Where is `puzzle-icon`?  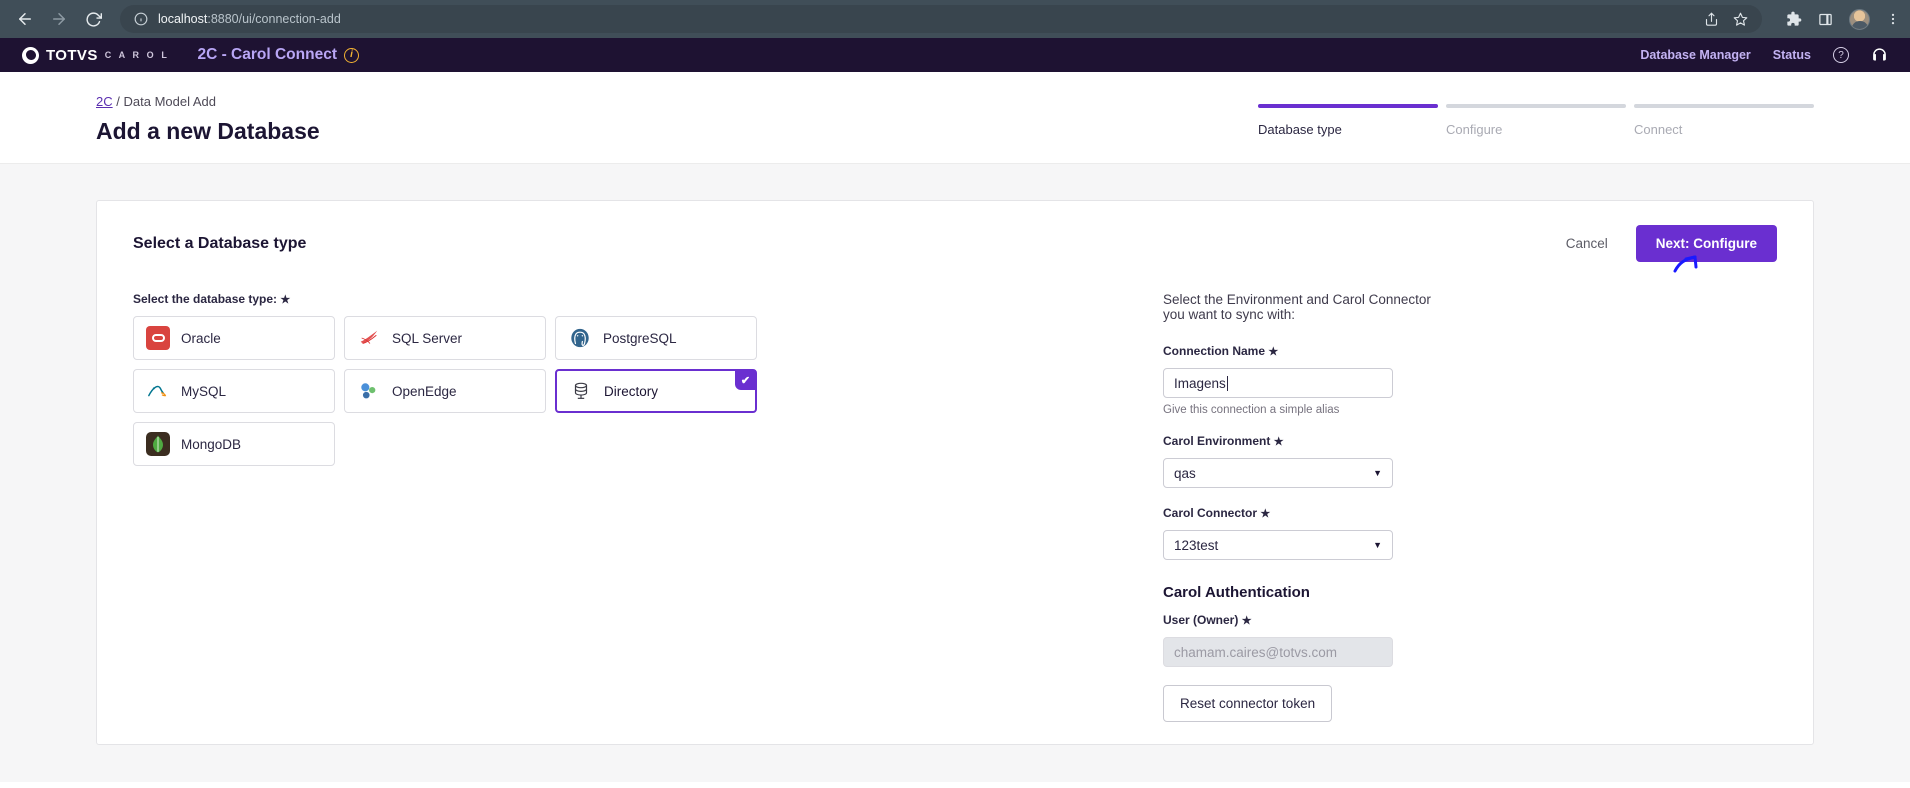 puzzle-icon is located at coordinates (1794, 19).